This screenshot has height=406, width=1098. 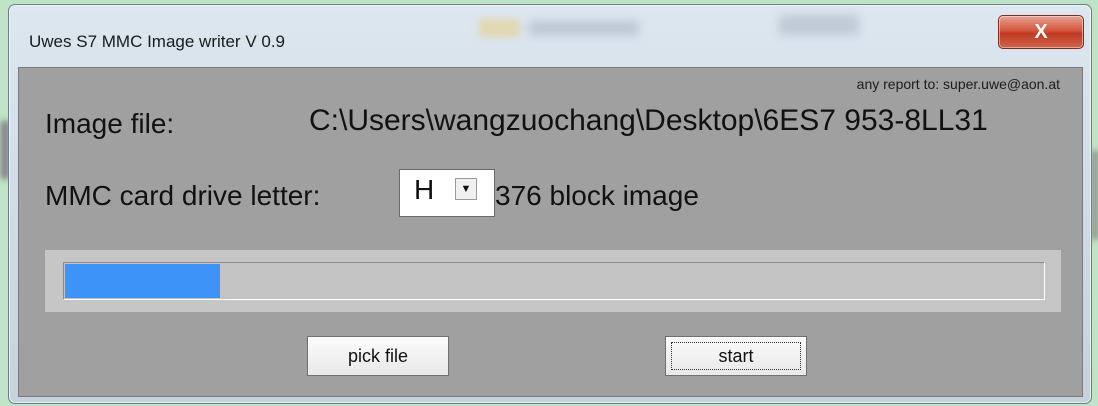 I want to click on desktop-background, so click(x=1095, y=195).